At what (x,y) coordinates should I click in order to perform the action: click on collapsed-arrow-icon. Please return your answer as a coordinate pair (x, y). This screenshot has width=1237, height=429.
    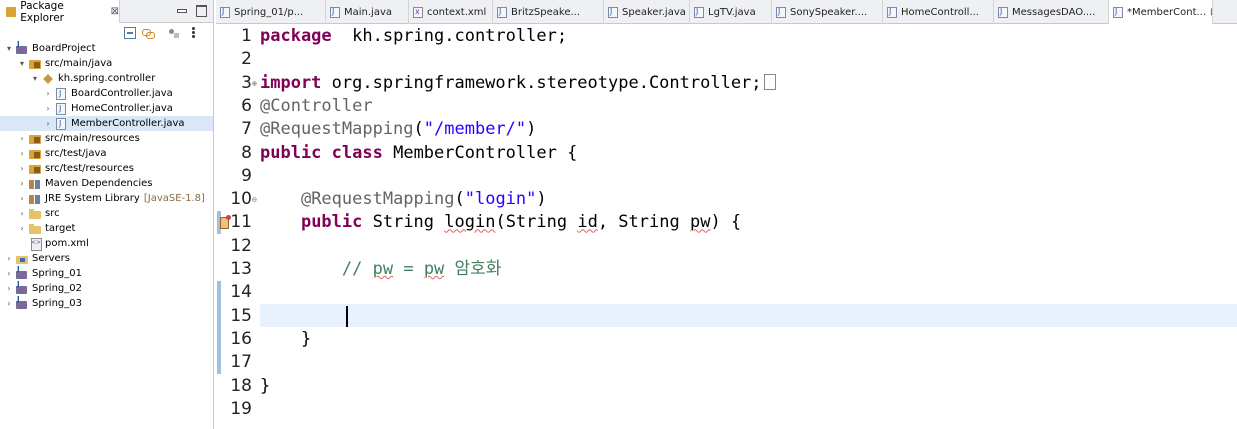
    Looking at the image, I should click on (22, 244).